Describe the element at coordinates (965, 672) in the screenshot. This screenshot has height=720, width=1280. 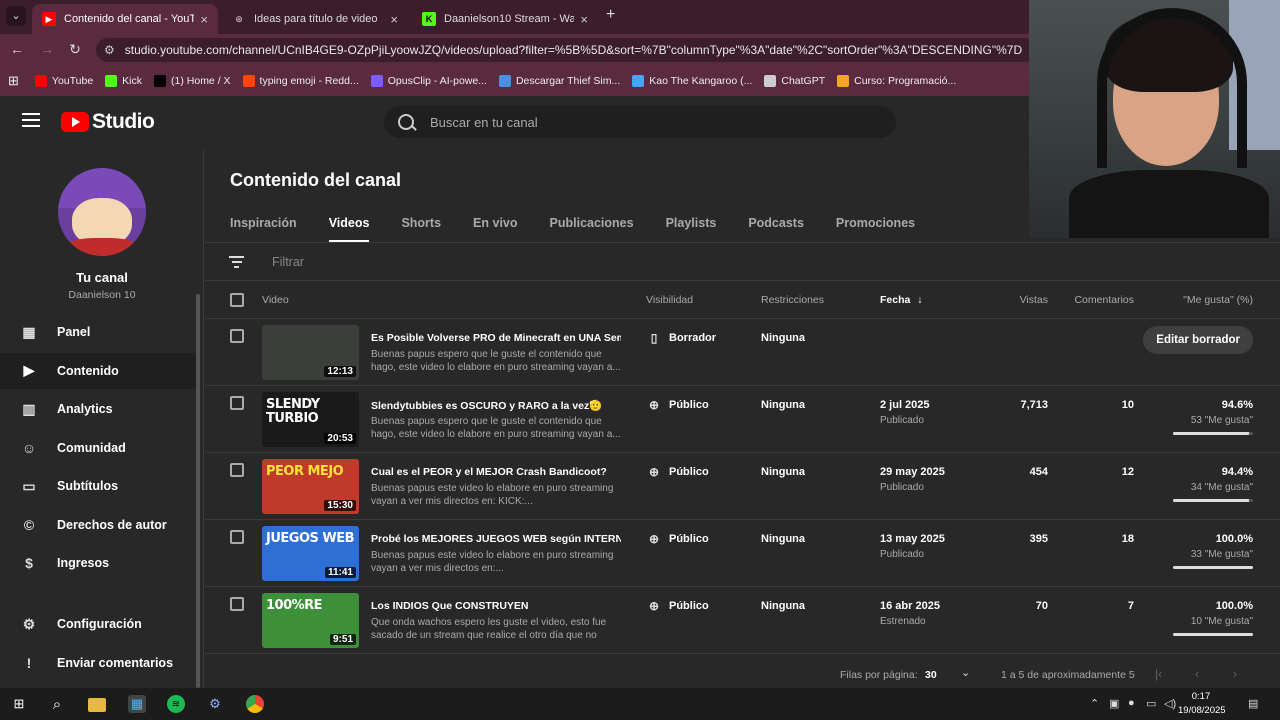
I see `chevron-down-icon: ⌄` at that location.